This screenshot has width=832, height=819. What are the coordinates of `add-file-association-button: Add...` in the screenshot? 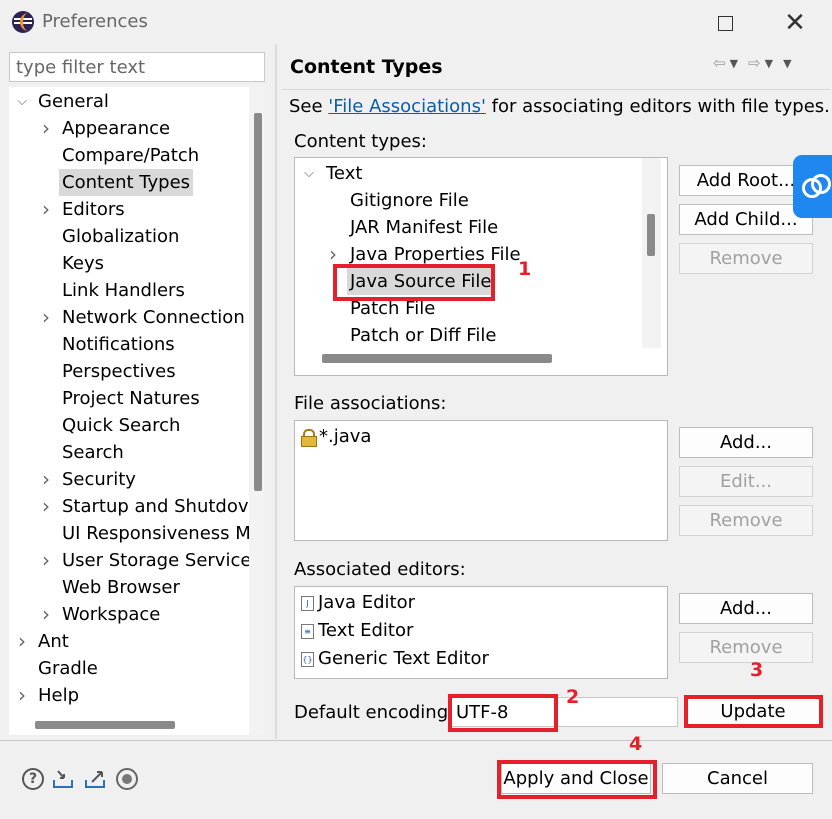 It's located at (746, 442).